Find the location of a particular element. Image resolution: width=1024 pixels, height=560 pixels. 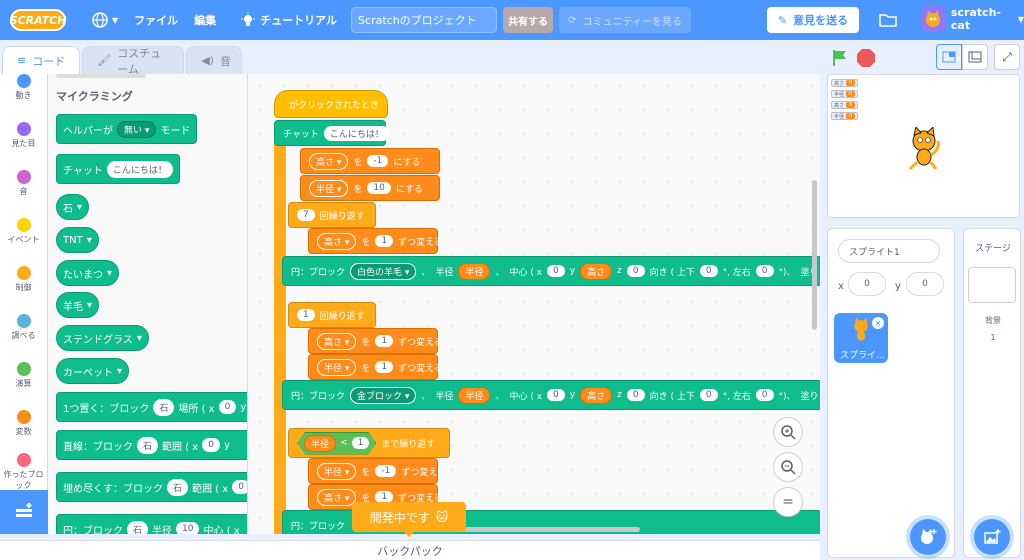

backpack-bar: バックパック is located at coordinates (410, 550).